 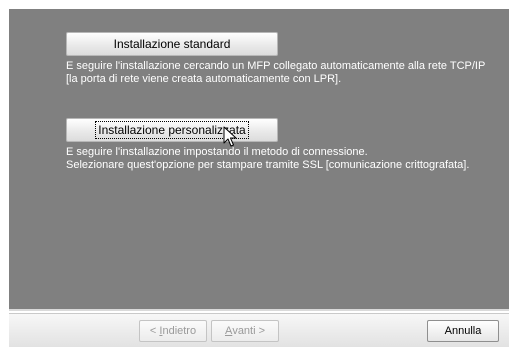 I want to click on standard-install-button: Installazione standard, so click(x=172, y=44).